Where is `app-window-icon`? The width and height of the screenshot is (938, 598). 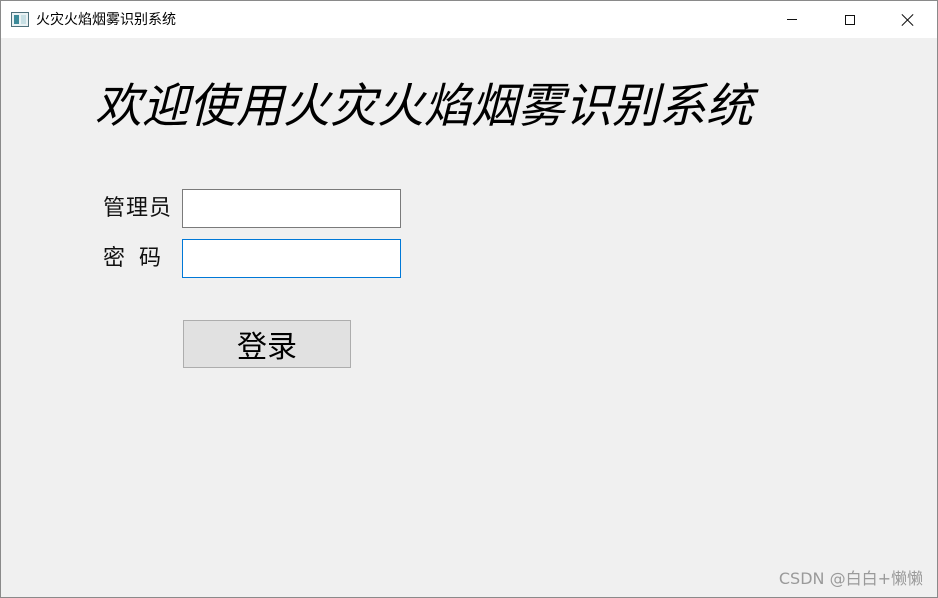 app-window-icon is located at coordinates (20, 19).